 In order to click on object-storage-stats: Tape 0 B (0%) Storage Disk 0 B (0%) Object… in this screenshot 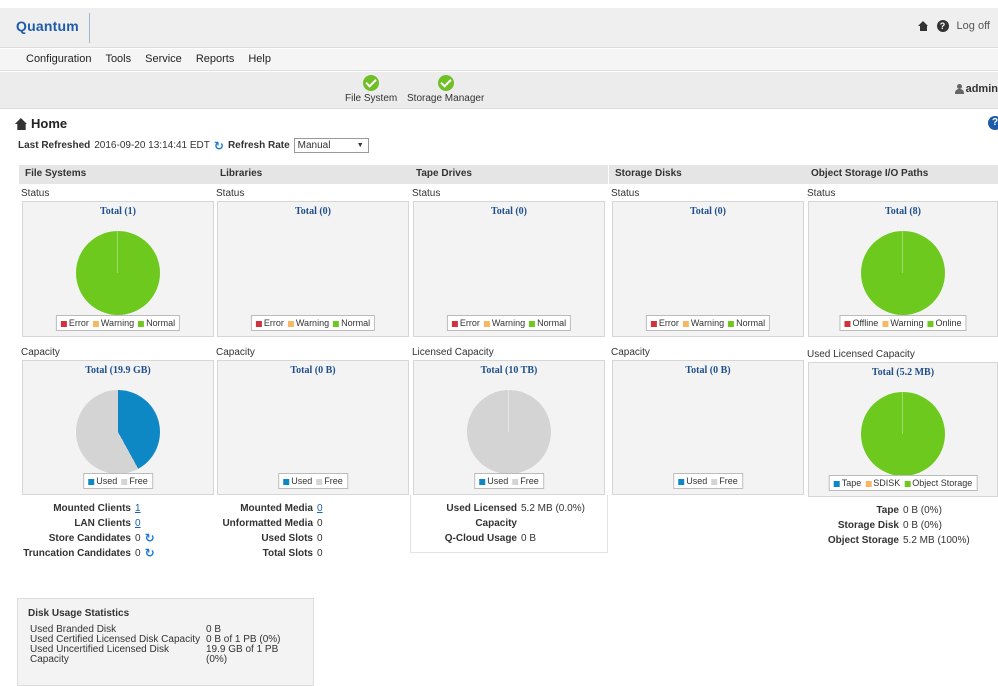, I will do `click(901, 522)`.